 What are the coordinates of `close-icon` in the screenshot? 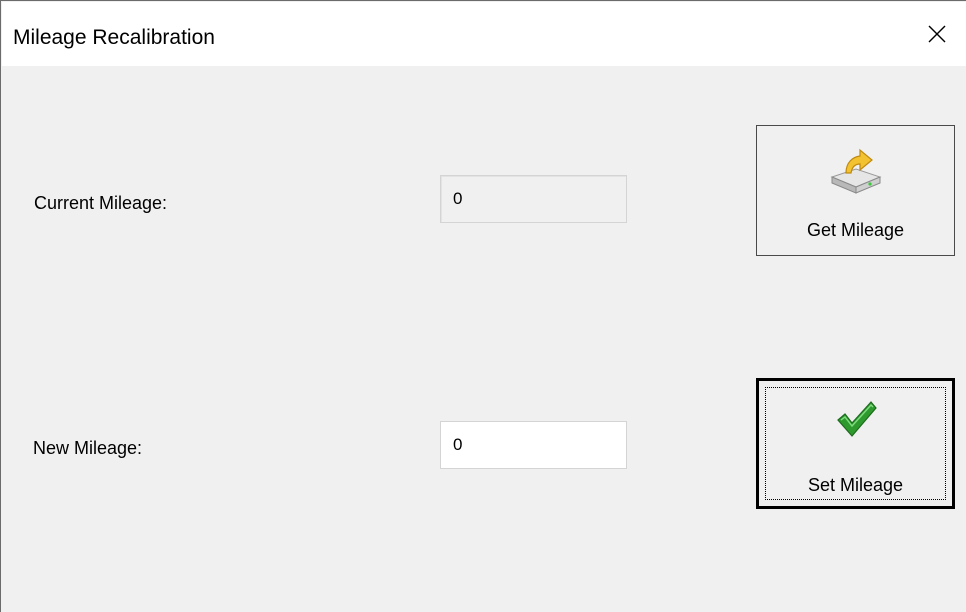 It's located at (937, 34).